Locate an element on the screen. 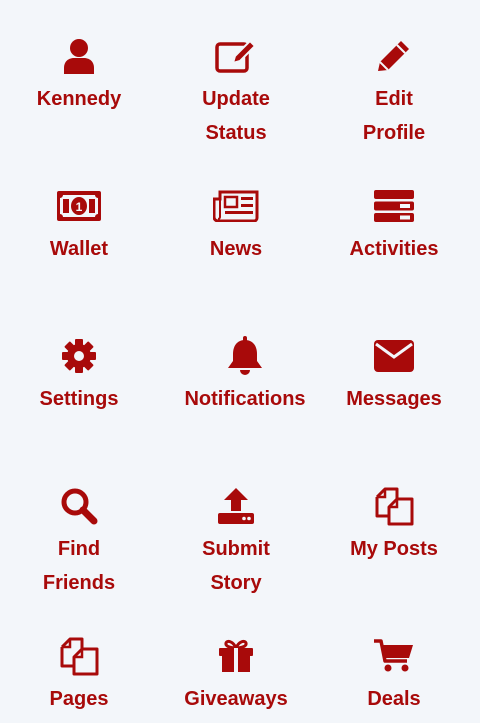  server-icon is located at coordinates (394, 206).